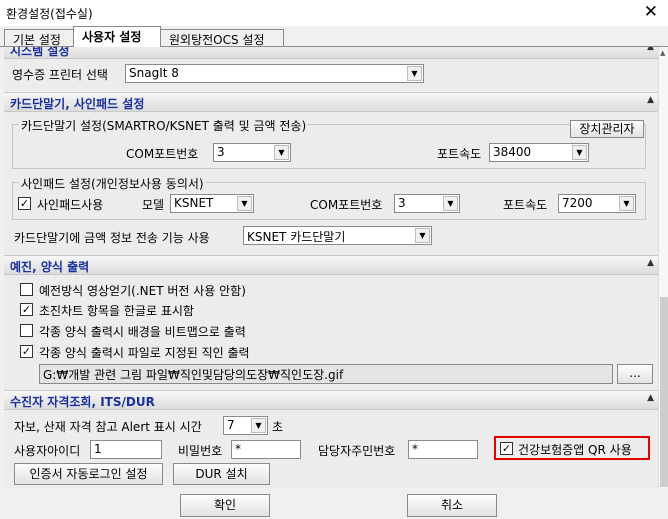  I want to click on receipt-printer-value: SnagIt 8, so click(154, 73).